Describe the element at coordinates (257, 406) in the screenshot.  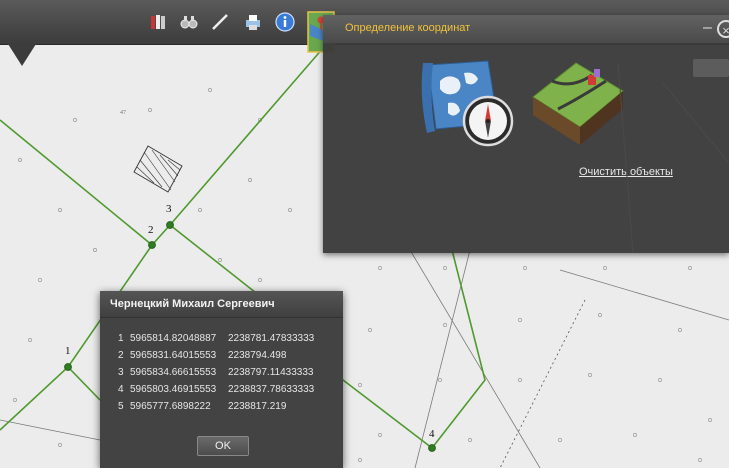
I see `y-coordinate: 2238817.219` at that location.